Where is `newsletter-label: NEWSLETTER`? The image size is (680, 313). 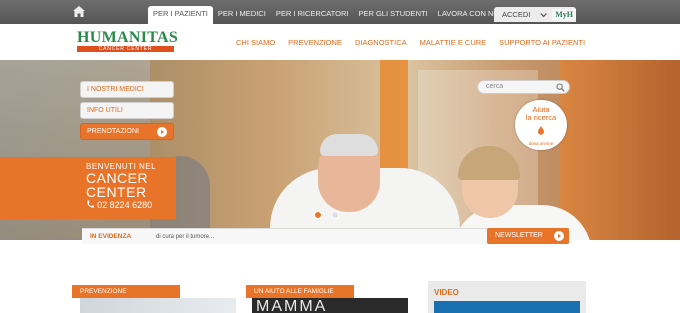 newsletter-label: NEWSLETTER is located at coordinates (519, 235).